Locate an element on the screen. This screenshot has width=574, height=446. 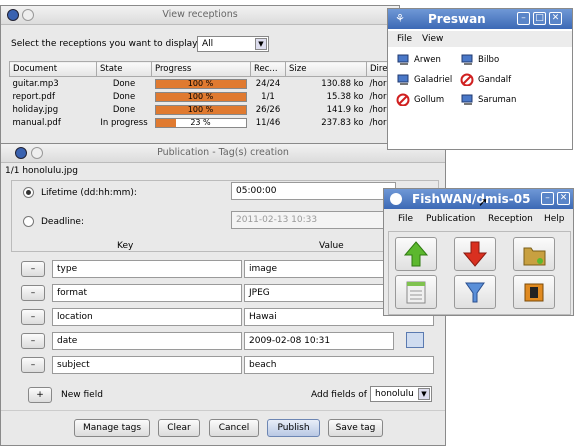
lifetime-input: 05:00:00 is located at coordinates (313, 191).